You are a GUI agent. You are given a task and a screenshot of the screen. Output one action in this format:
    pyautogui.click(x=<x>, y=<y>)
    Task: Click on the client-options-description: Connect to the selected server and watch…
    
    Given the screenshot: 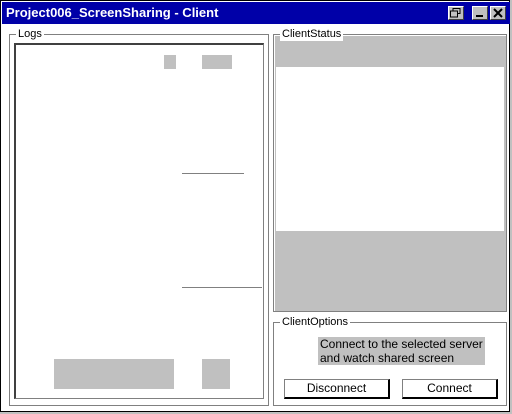 What is the action you would take?
    pyautogui.click(x=401, y=351)
    